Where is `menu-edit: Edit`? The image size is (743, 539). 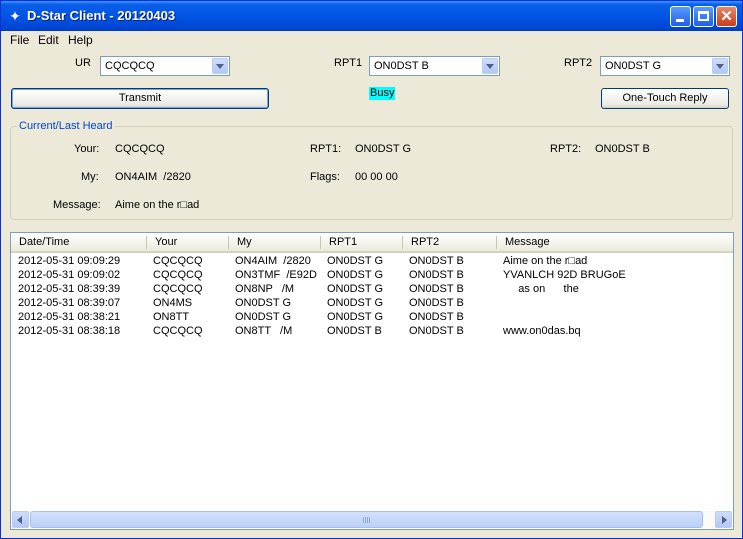 menu-edit: Edit is located at coordinates (48, 40).